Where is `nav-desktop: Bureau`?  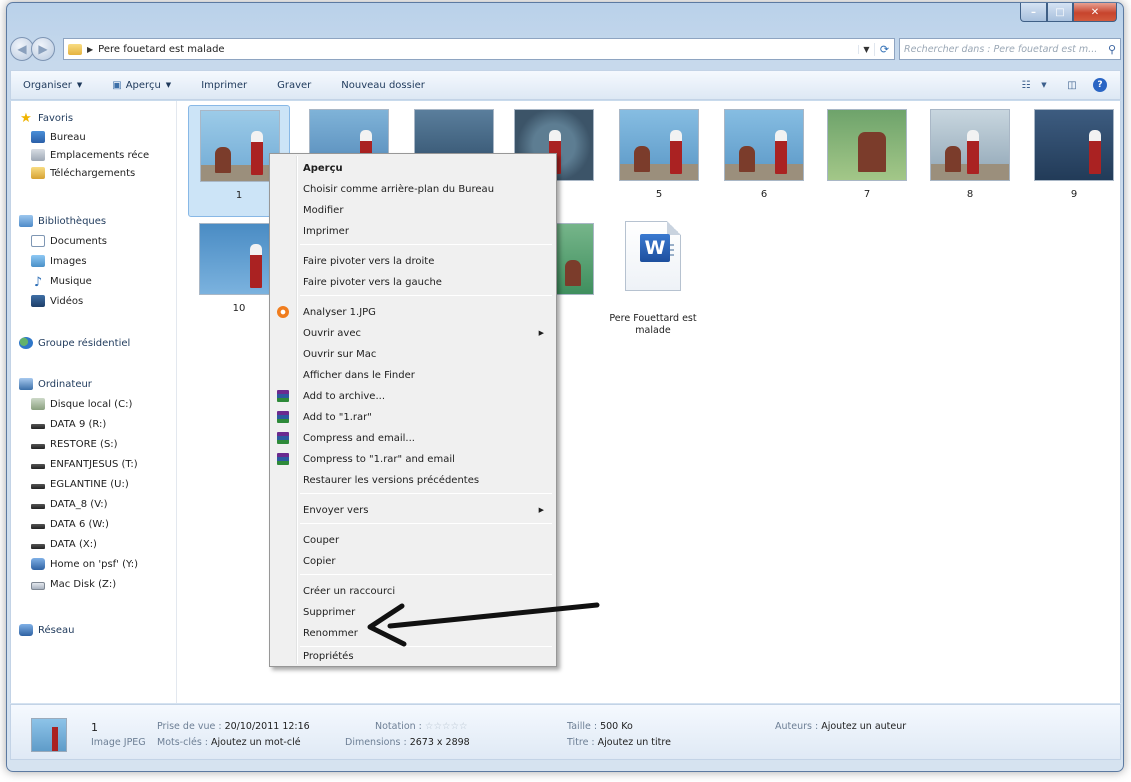
nav-desktop: Bureau is located at coordinates (58, 137).